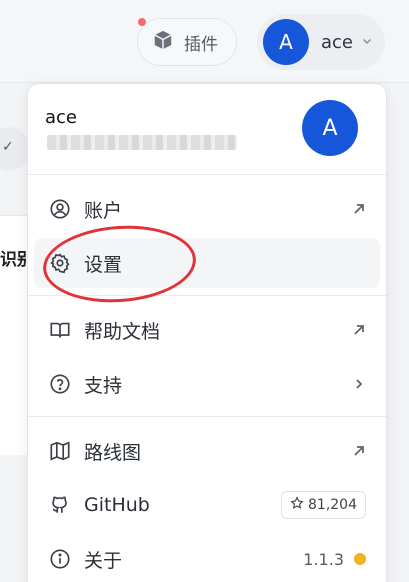 Image resolution: width=409 pixels, height=582 pixels. Describe the element at coordinates (142, 22) in the screenshot. I see `notification-dot` at that location.